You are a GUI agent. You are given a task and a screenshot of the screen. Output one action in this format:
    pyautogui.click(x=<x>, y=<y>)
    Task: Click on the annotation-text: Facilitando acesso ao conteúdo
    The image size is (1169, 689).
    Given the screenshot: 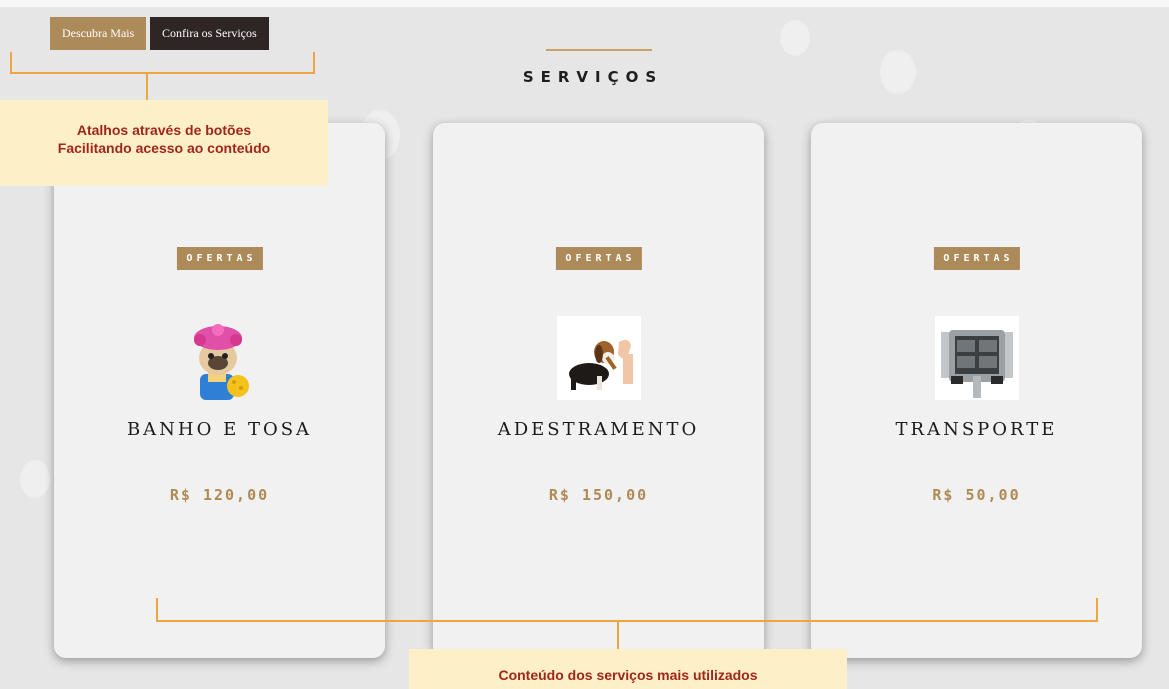 What is the action you would take?
    pyautogui.click(x=164, y=148)
    